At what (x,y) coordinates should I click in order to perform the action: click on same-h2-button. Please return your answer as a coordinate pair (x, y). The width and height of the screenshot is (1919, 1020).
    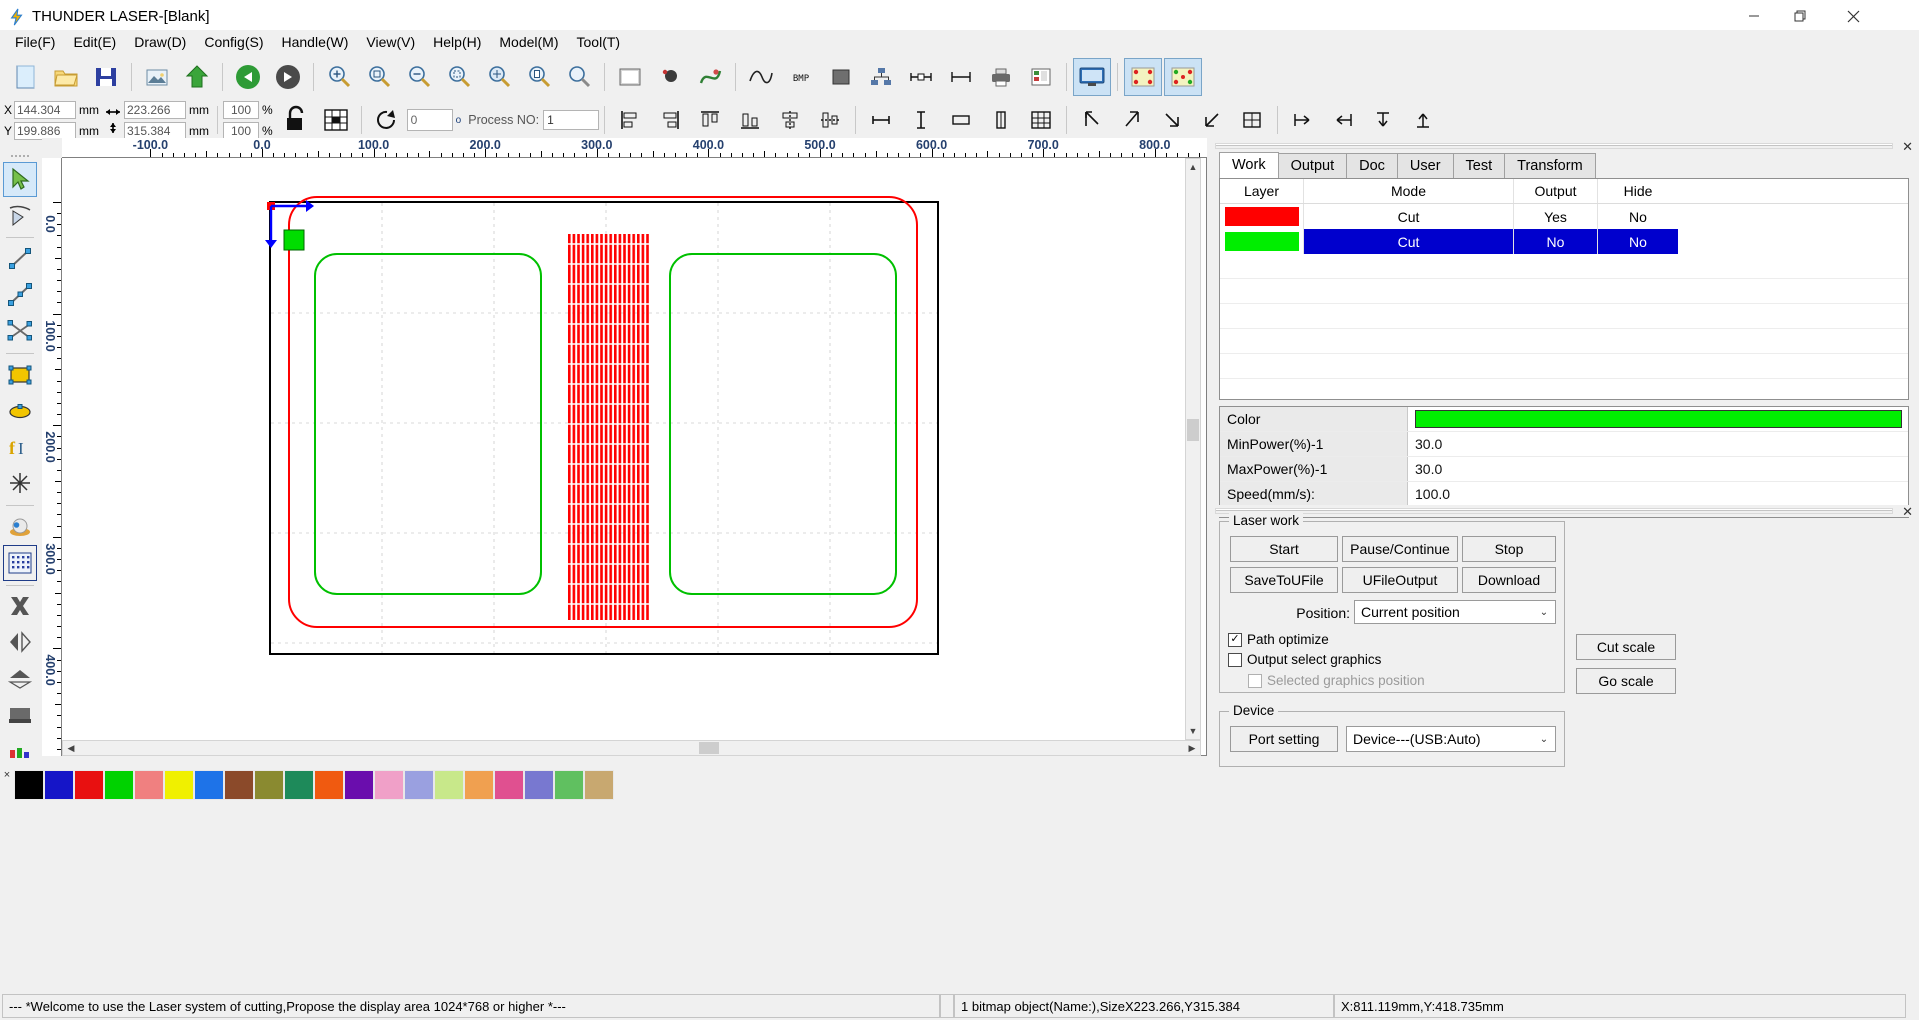
    Looking at the image, I should click on (1001, 120).